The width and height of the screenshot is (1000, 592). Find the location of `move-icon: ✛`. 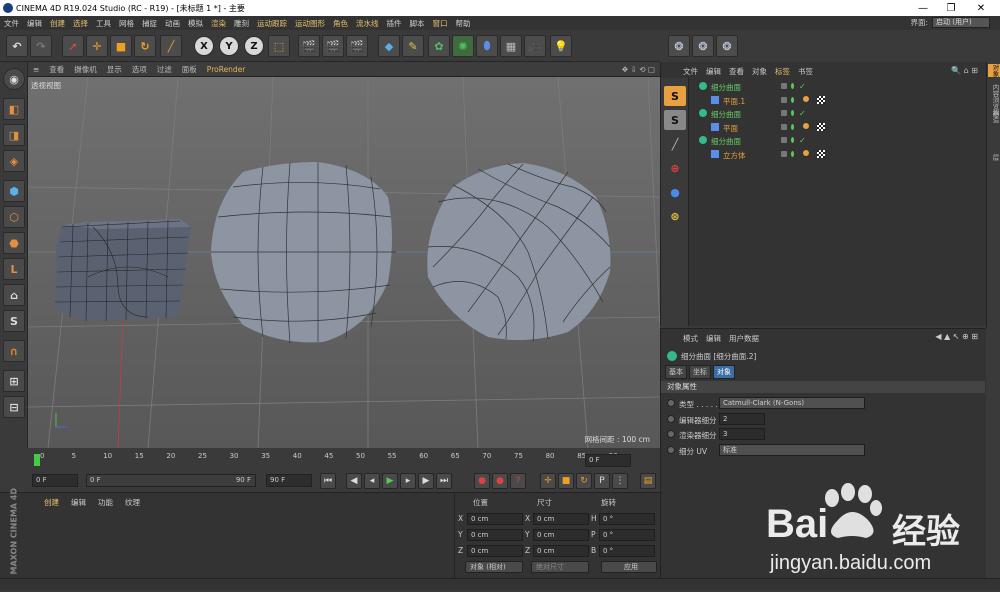

move-icon: ✛ is located at coordinates (97, 46).